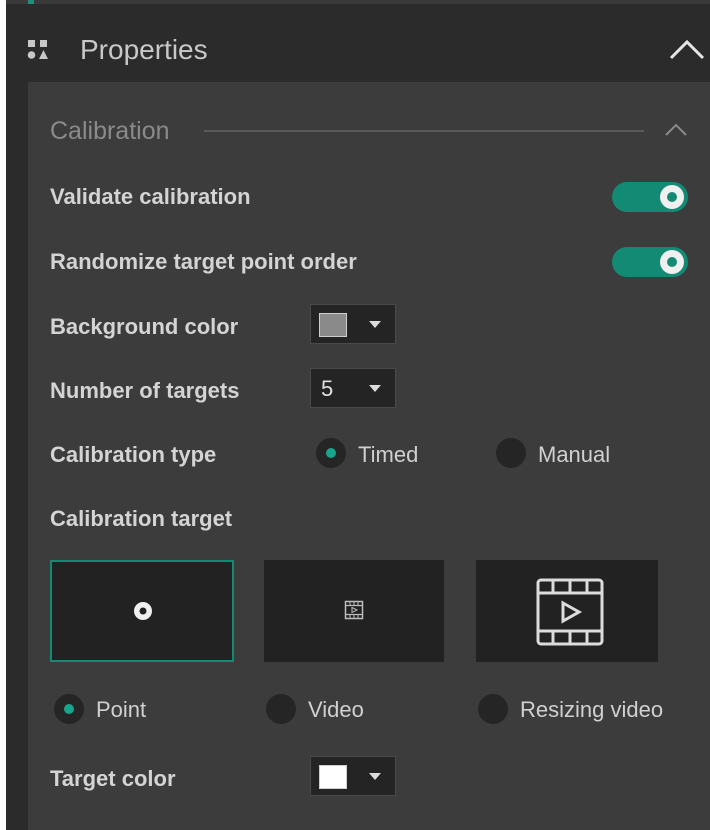  I want to click on target-tile-point, so click(142, 611).